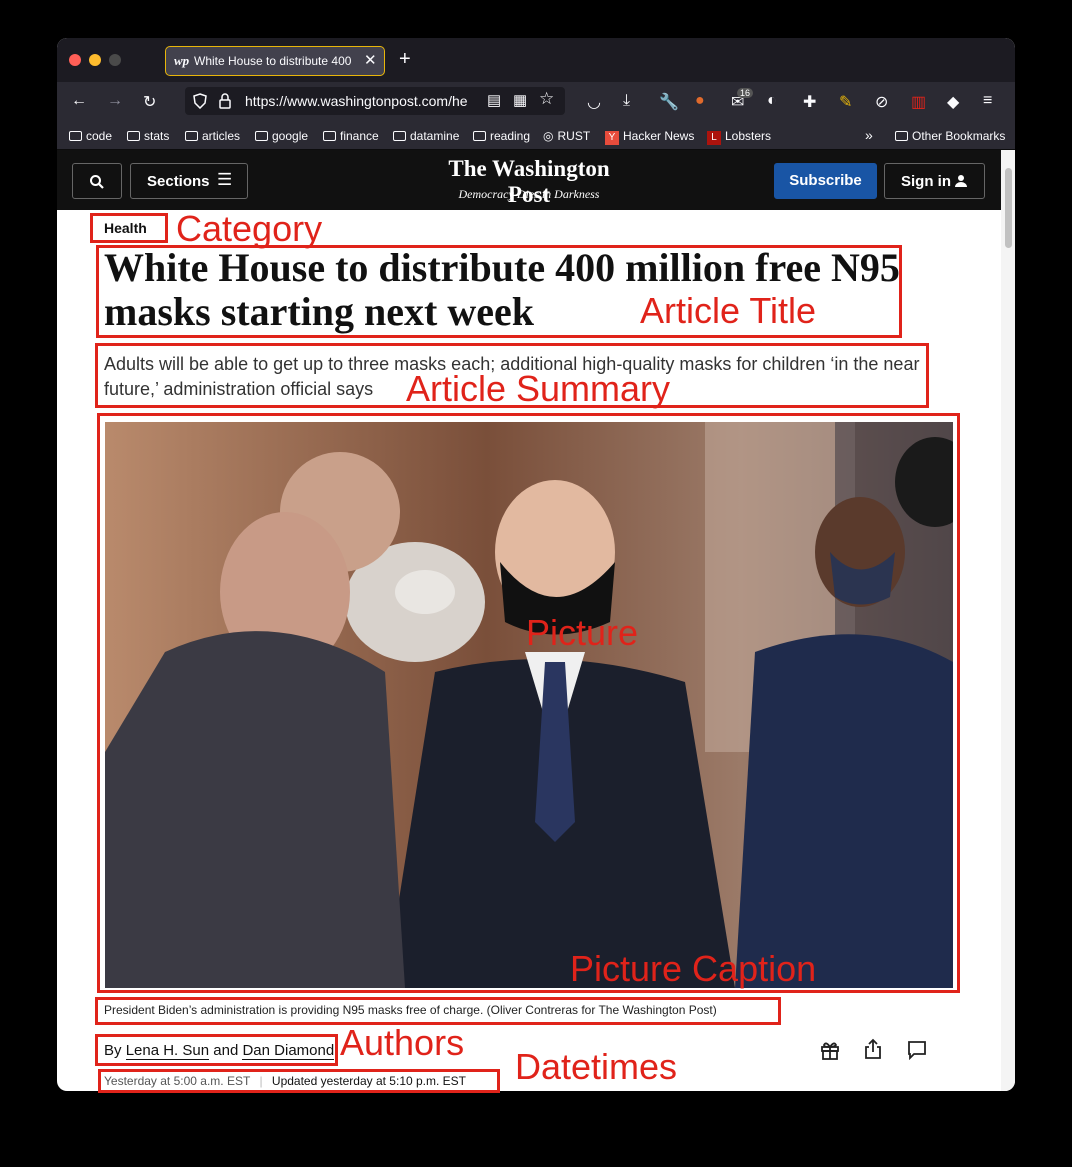 This screenshot has height=1167, width=1072. I want to click on zoom-window-button, so click(115, 60).